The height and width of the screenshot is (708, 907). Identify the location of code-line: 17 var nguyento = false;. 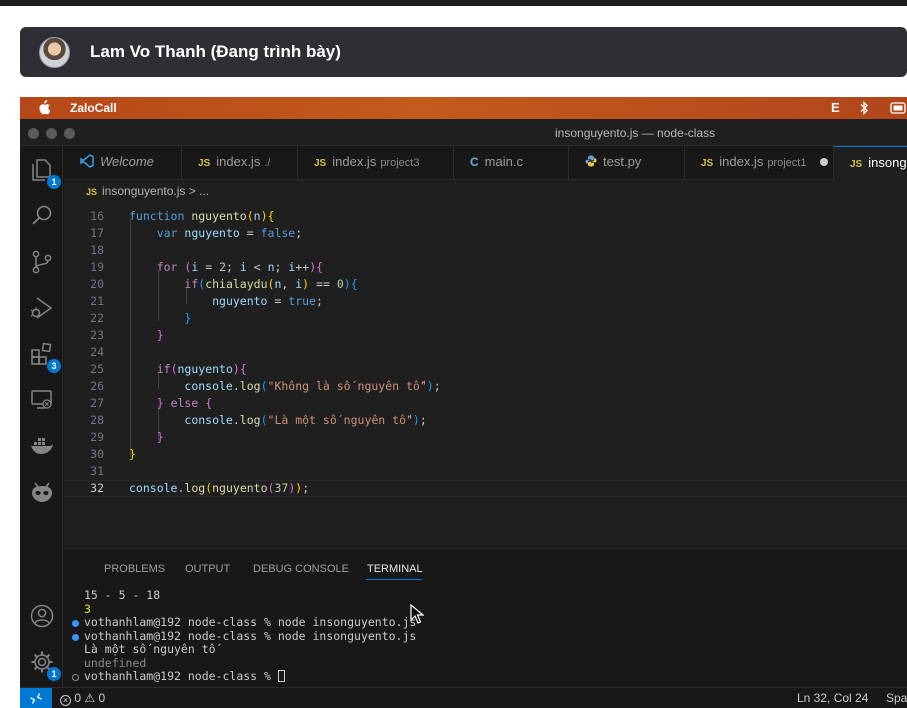
(485, 233).